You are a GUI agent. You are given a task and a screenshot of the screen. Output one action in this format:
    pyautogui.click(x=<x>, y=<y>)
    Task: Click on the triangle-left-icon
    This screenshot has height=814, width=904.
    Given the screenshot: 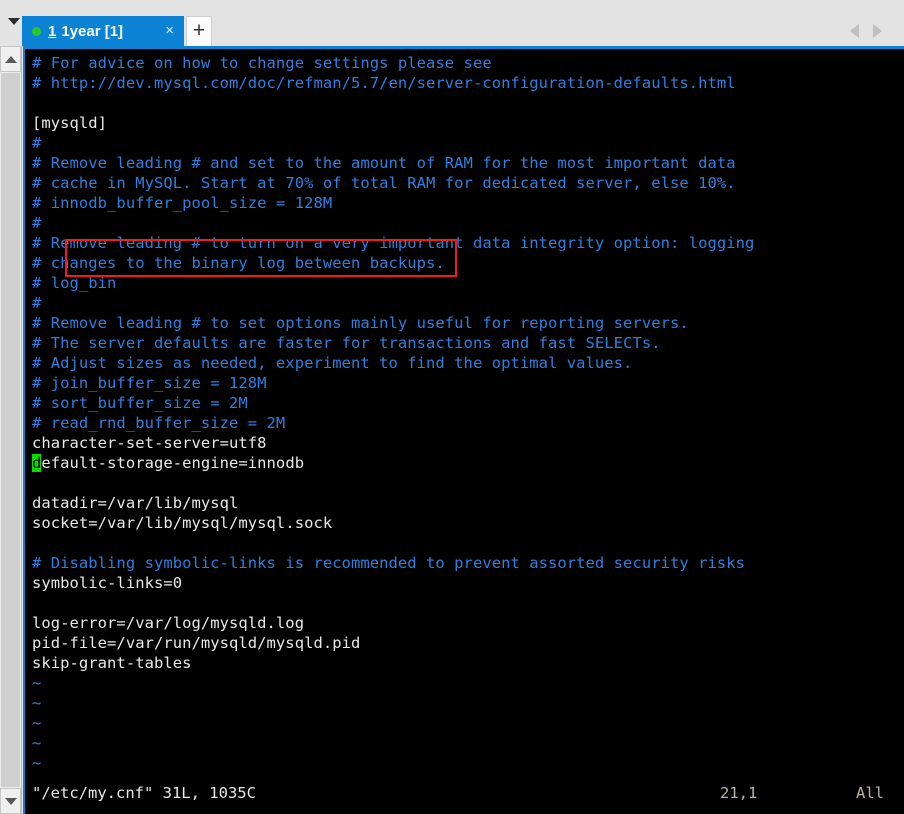 What is the action you would take?
    pyautogui.click(x=854, y=31)
    